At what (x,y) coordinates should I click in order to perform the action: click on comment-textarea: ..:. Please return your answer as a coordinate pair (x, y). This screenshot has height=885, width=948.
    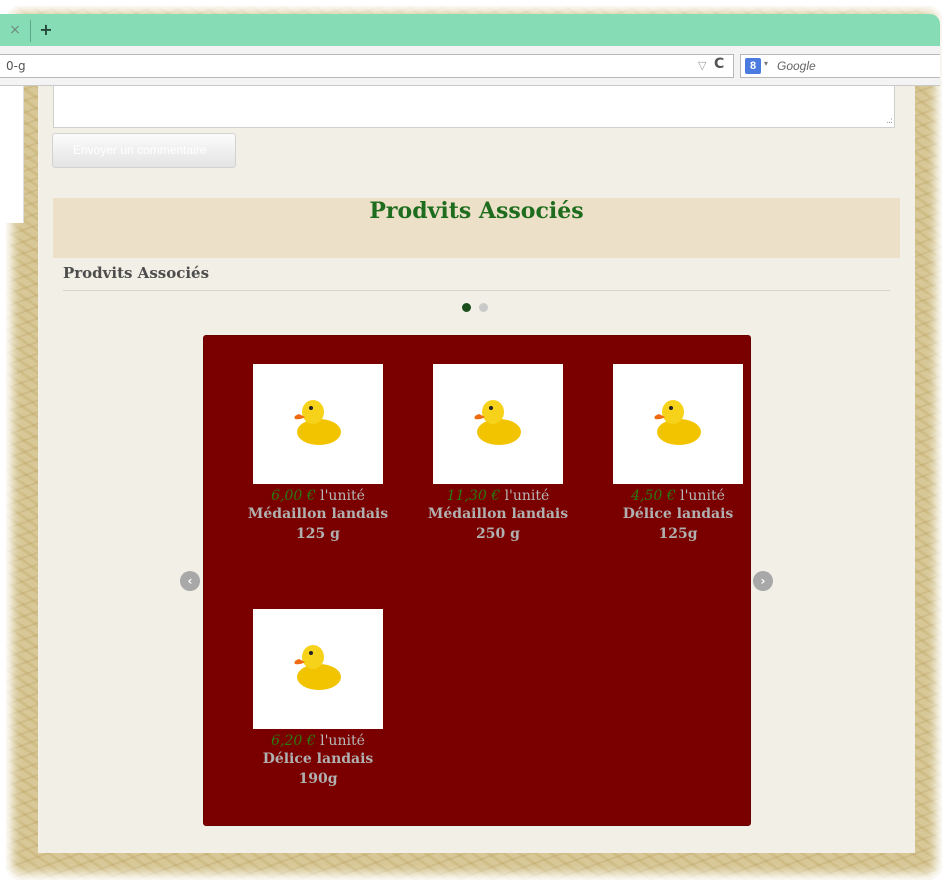
    Looking at the image, I should click on (474, 107).